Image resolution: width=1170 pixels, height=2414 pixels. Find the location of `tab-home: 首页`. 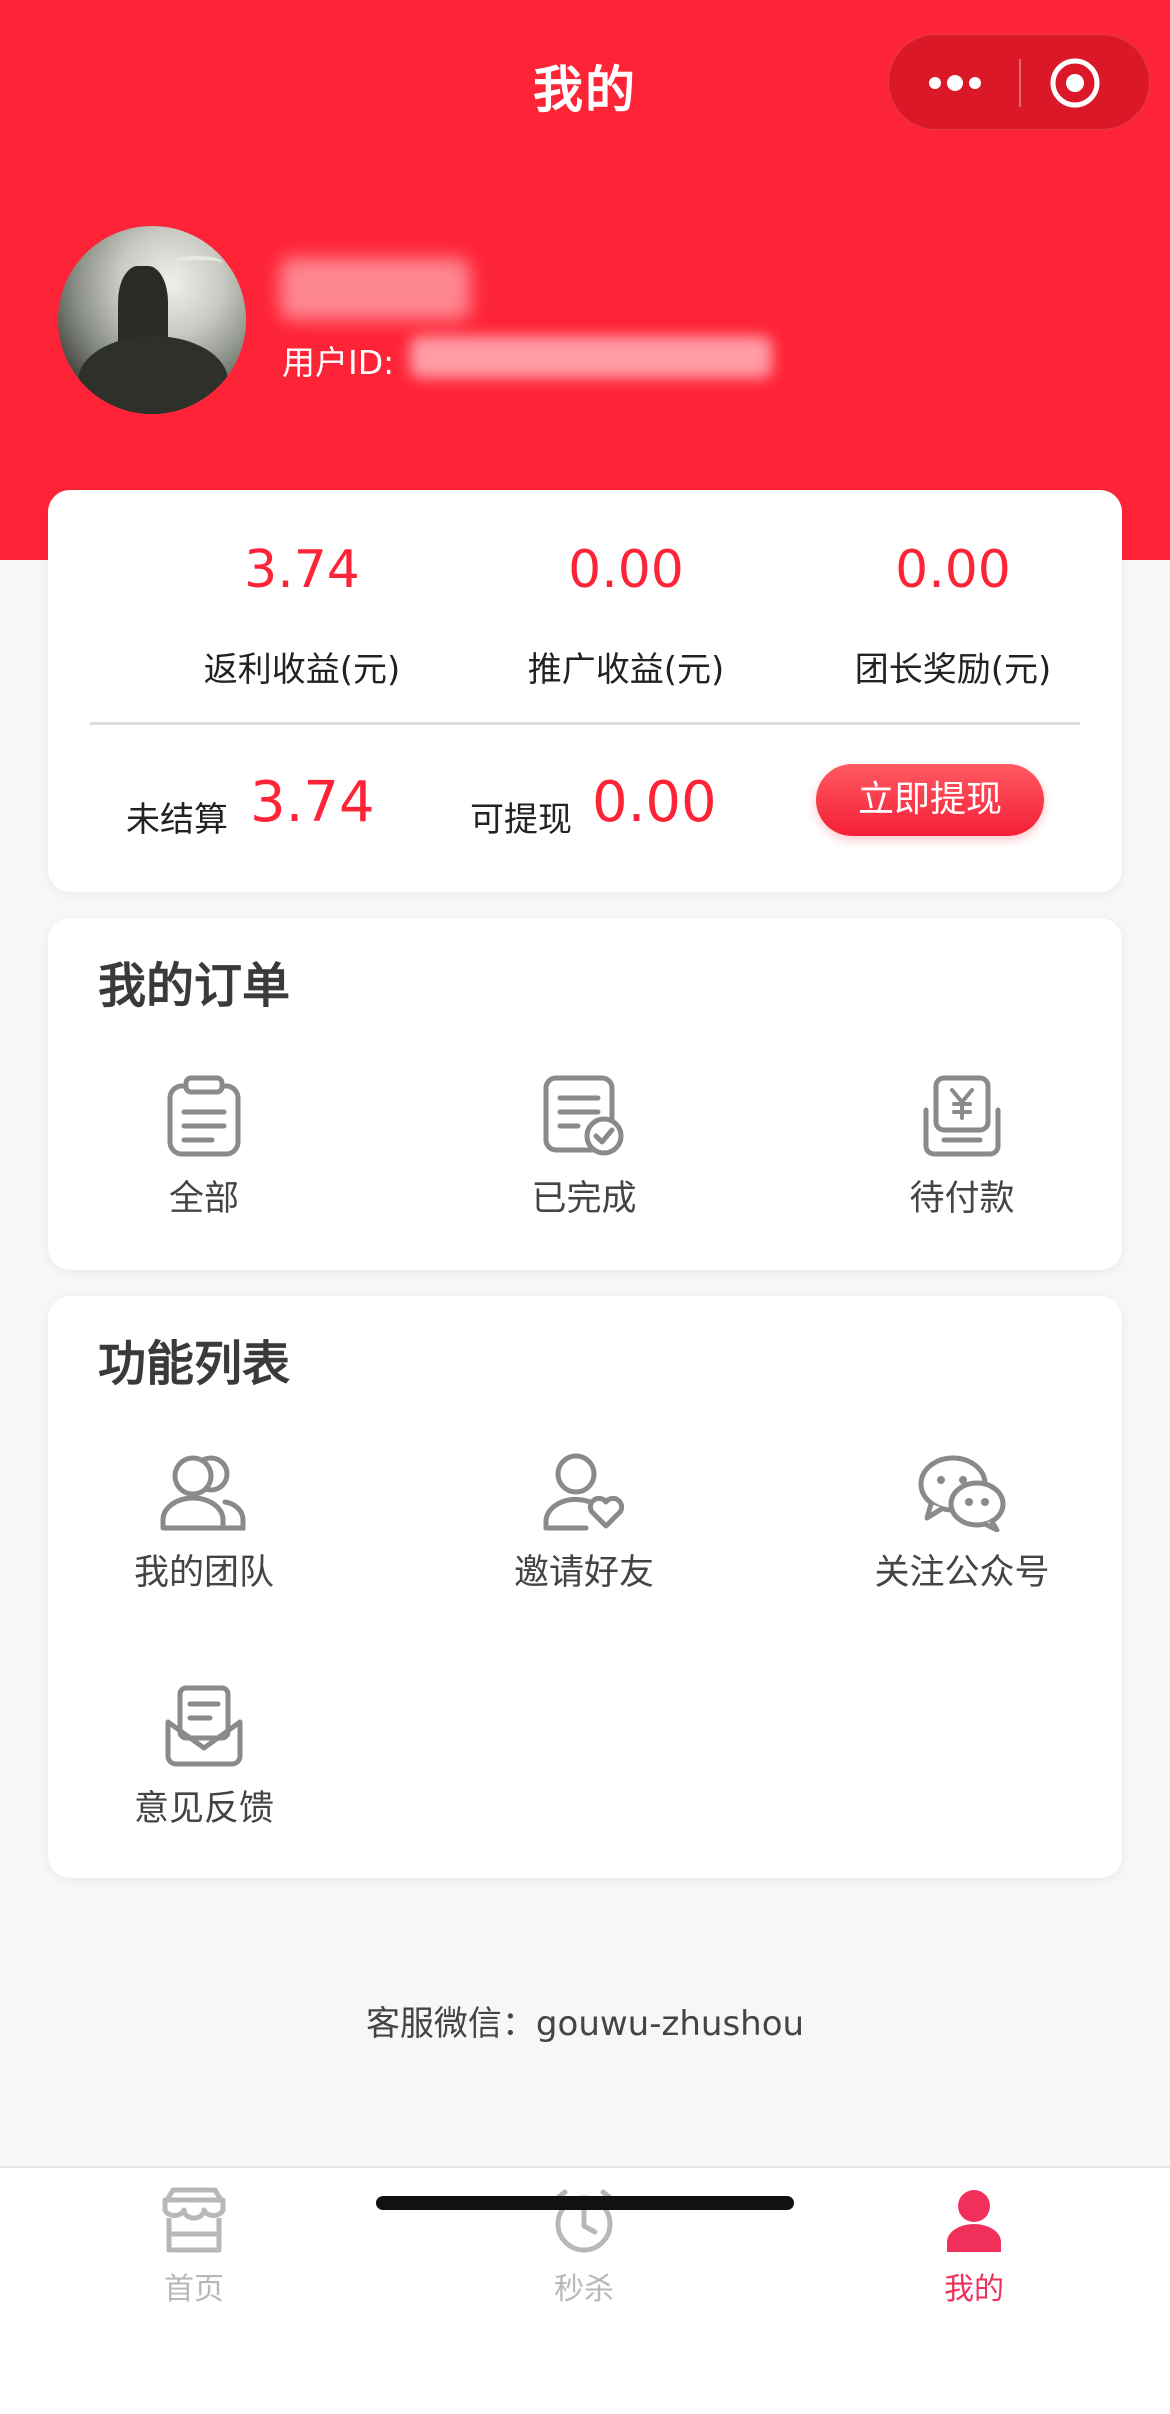

tab-home: 首页 is located at coordinates (194, 2247).